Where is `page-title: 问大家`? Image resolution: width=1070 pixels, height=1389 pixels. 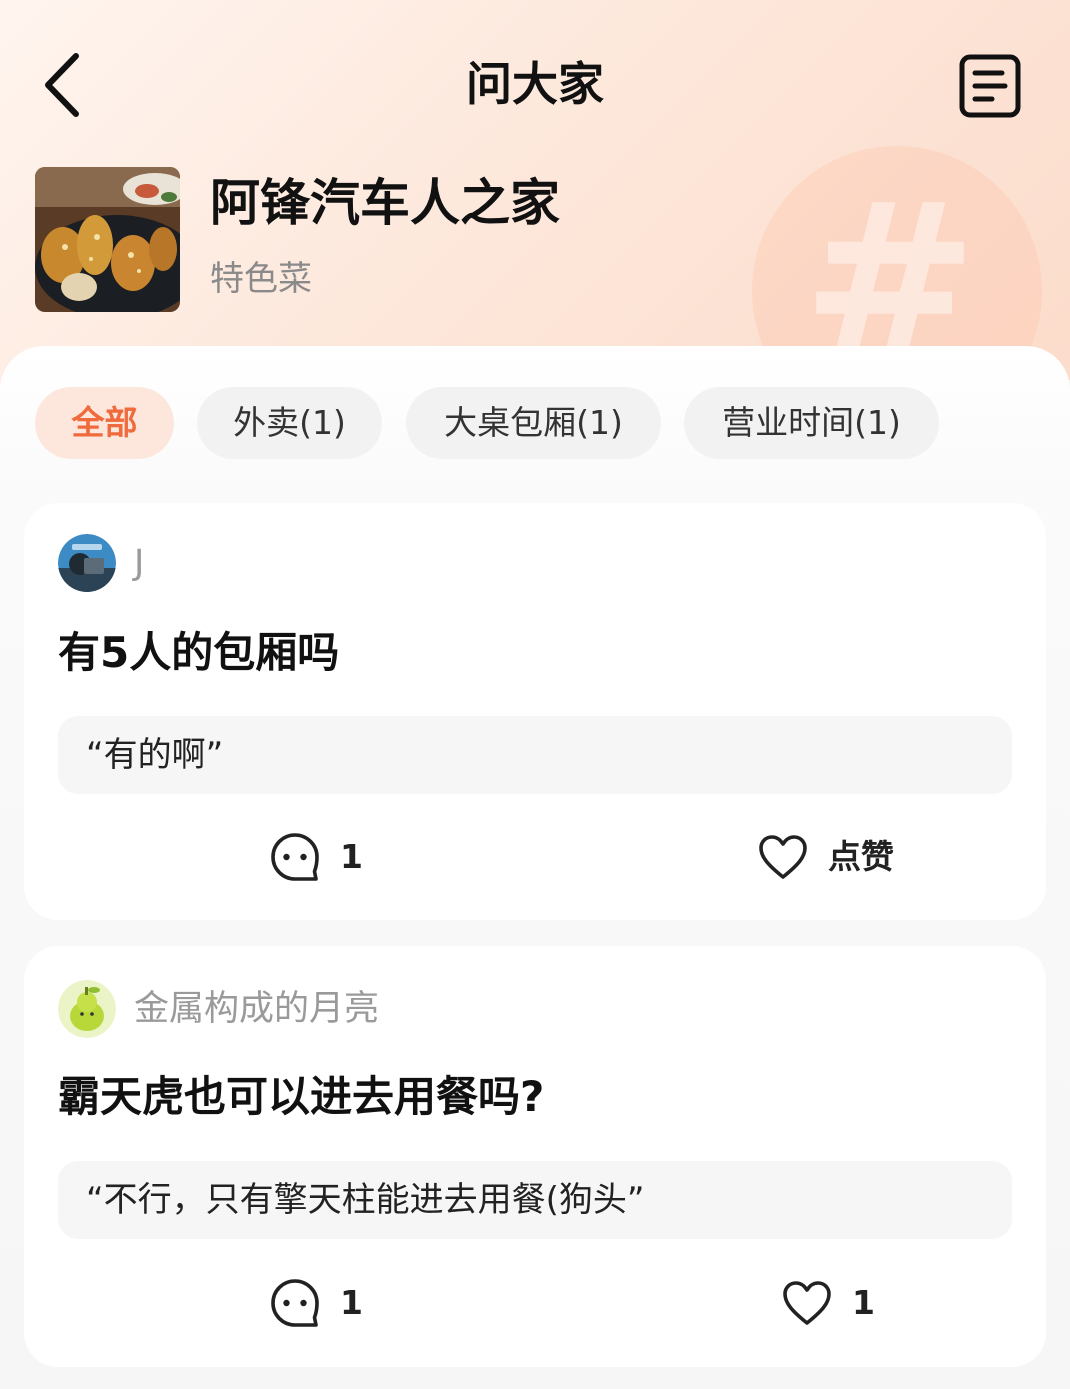
page-title: 问大家 is located at coordinates (535, 84).